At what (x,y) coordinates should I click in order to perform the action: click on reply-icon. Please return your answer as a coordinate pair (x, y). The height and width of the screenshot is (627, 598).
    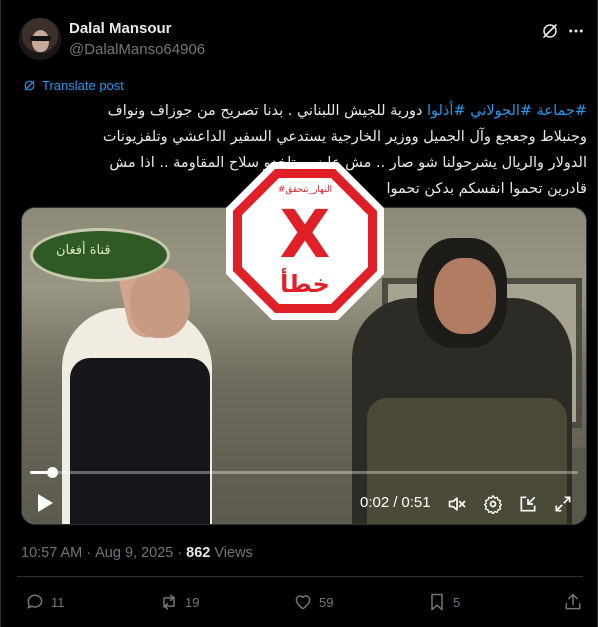
    Looking at the image, I should click on (35, 601).